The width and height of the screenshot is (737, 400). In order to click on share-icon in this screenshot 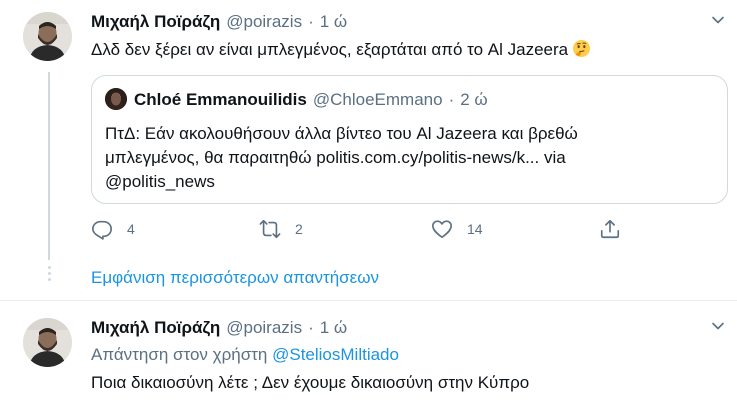, I will do `click(610, 229)`.